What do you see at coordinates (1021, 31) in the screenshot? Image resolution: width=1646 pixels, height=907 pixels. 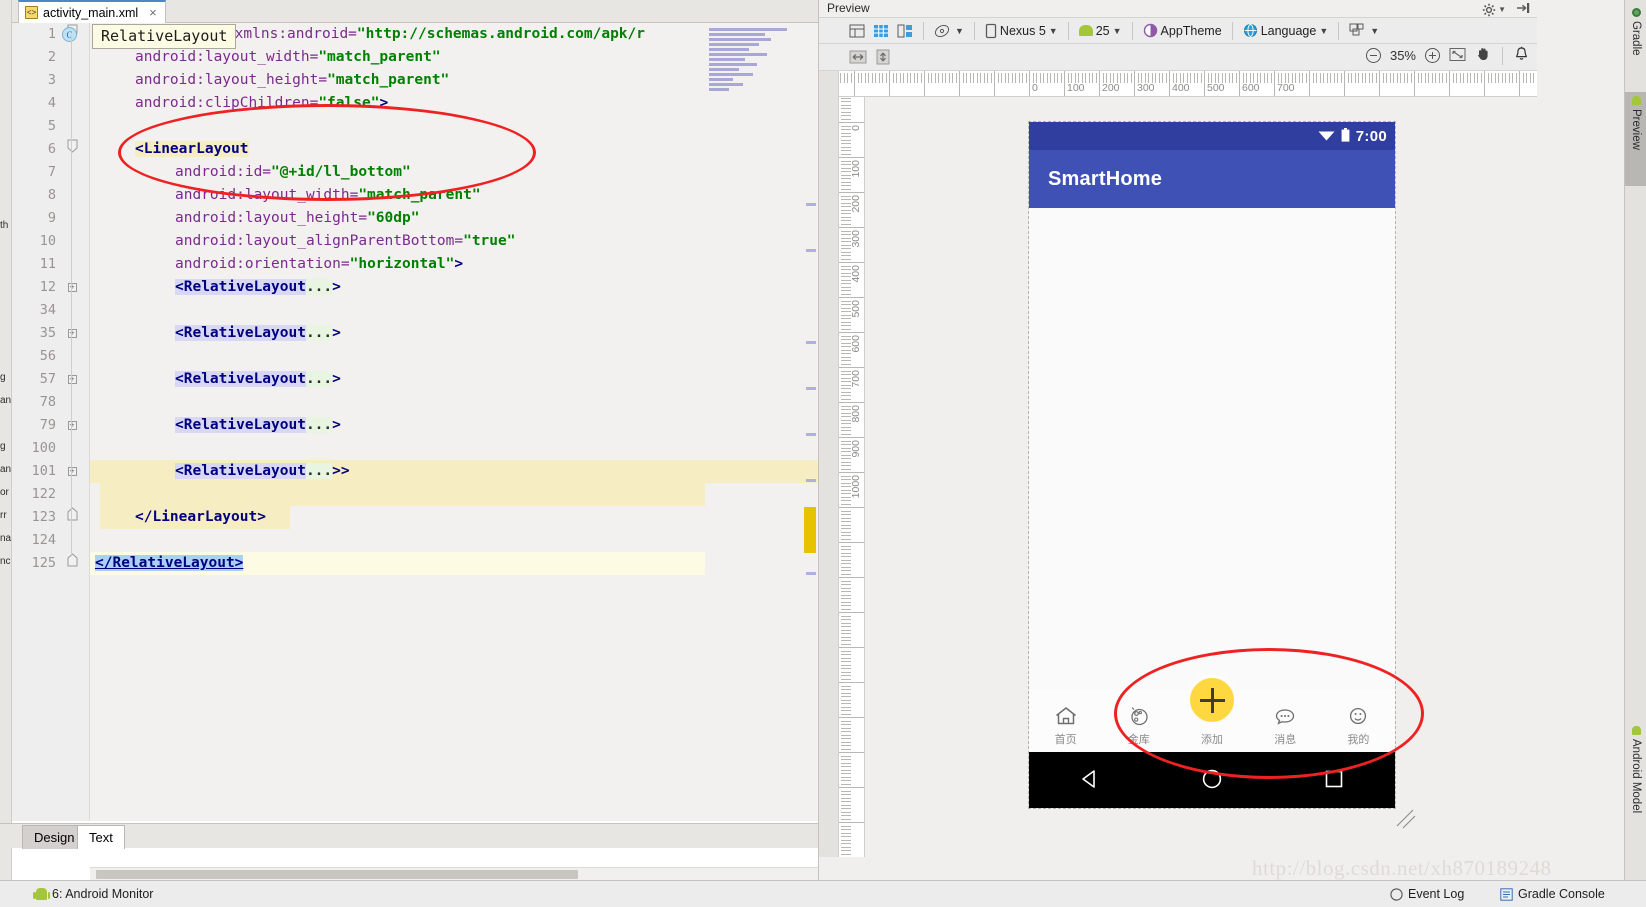 I see `device-selector: Nexus 5 ▼` at bounding box center [1021, 31].